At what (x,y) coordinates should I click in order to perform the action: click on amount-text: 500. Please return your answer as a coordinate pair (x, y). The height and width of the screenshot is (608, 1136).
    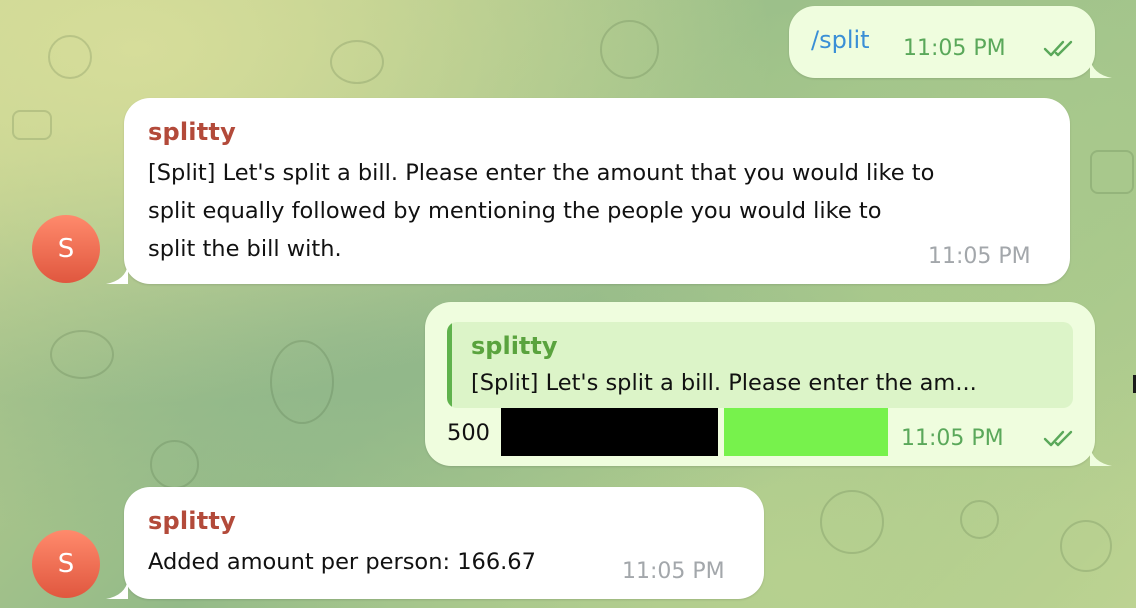
    Looking at the image, I should click on (468, 433).